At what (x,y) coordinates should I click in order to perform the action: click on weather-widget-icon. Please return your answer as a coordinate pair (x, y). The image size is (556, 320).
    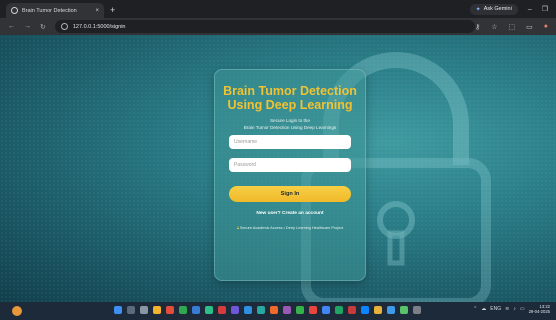
    Looking at the image, I should click on (17, 311).